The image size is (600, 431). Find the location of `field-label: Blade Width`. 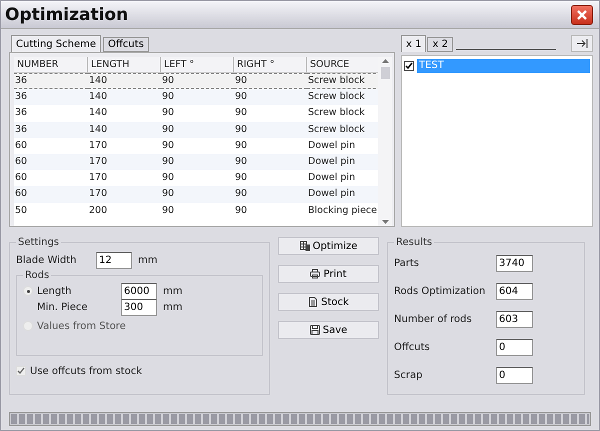

field-label: Blade Width is located at coordinates (47, 260).